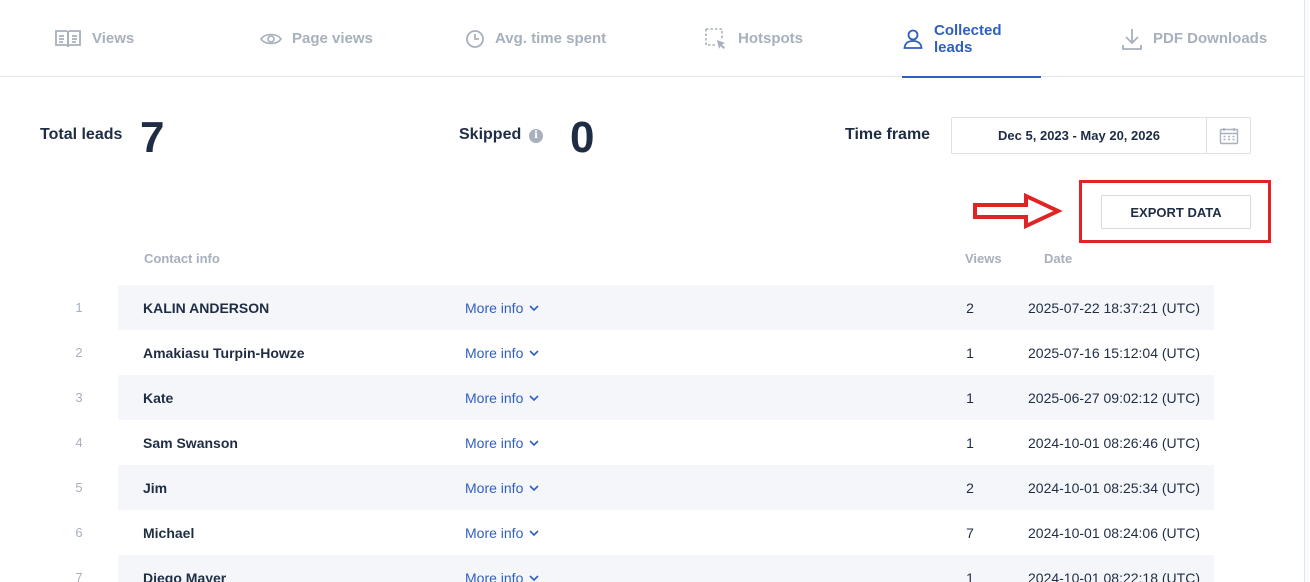 This screenshot has width=1310, height=582. I want to click on column-header-views: Views, so click(983, 258).